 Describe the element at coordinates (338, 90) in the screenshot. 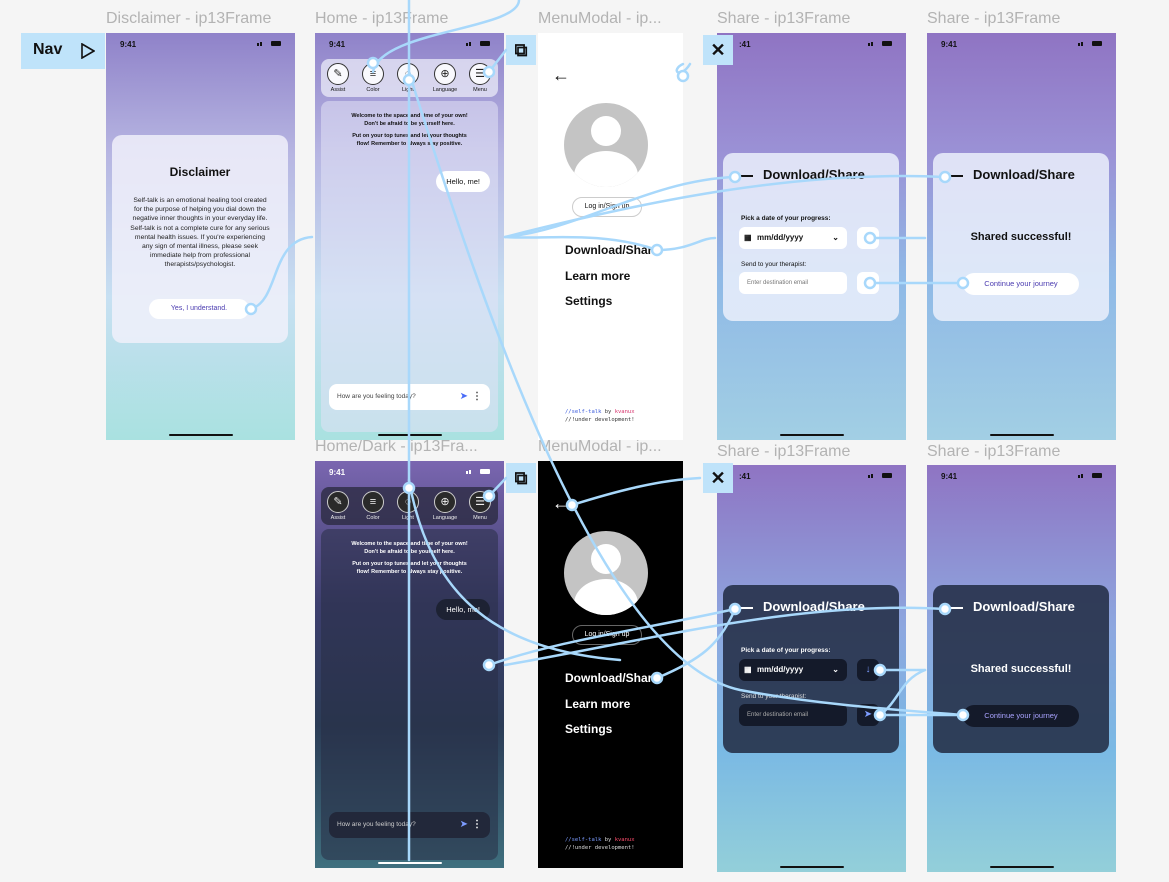

I see `tool-label: Assist` at that location.